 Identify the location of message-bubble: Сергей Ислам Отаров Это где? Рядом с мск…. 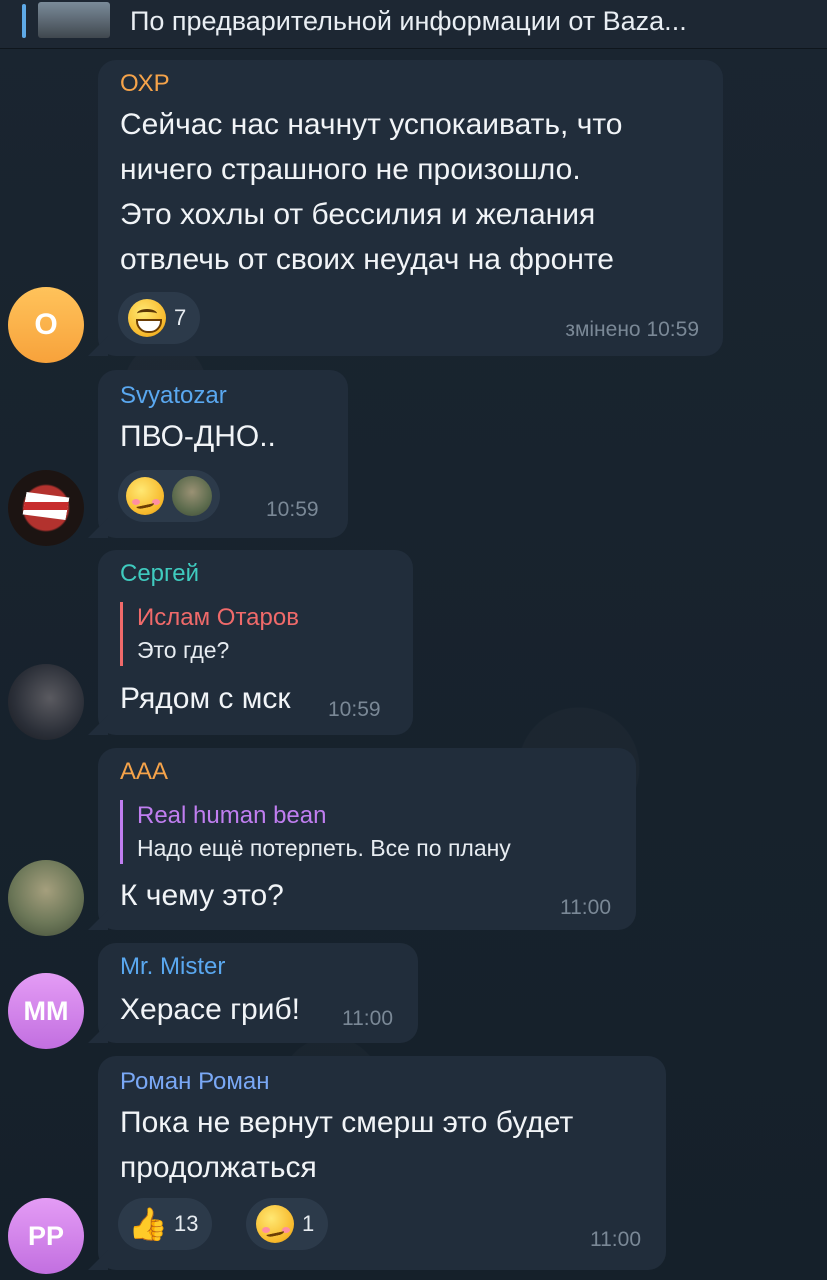
(250, 642).